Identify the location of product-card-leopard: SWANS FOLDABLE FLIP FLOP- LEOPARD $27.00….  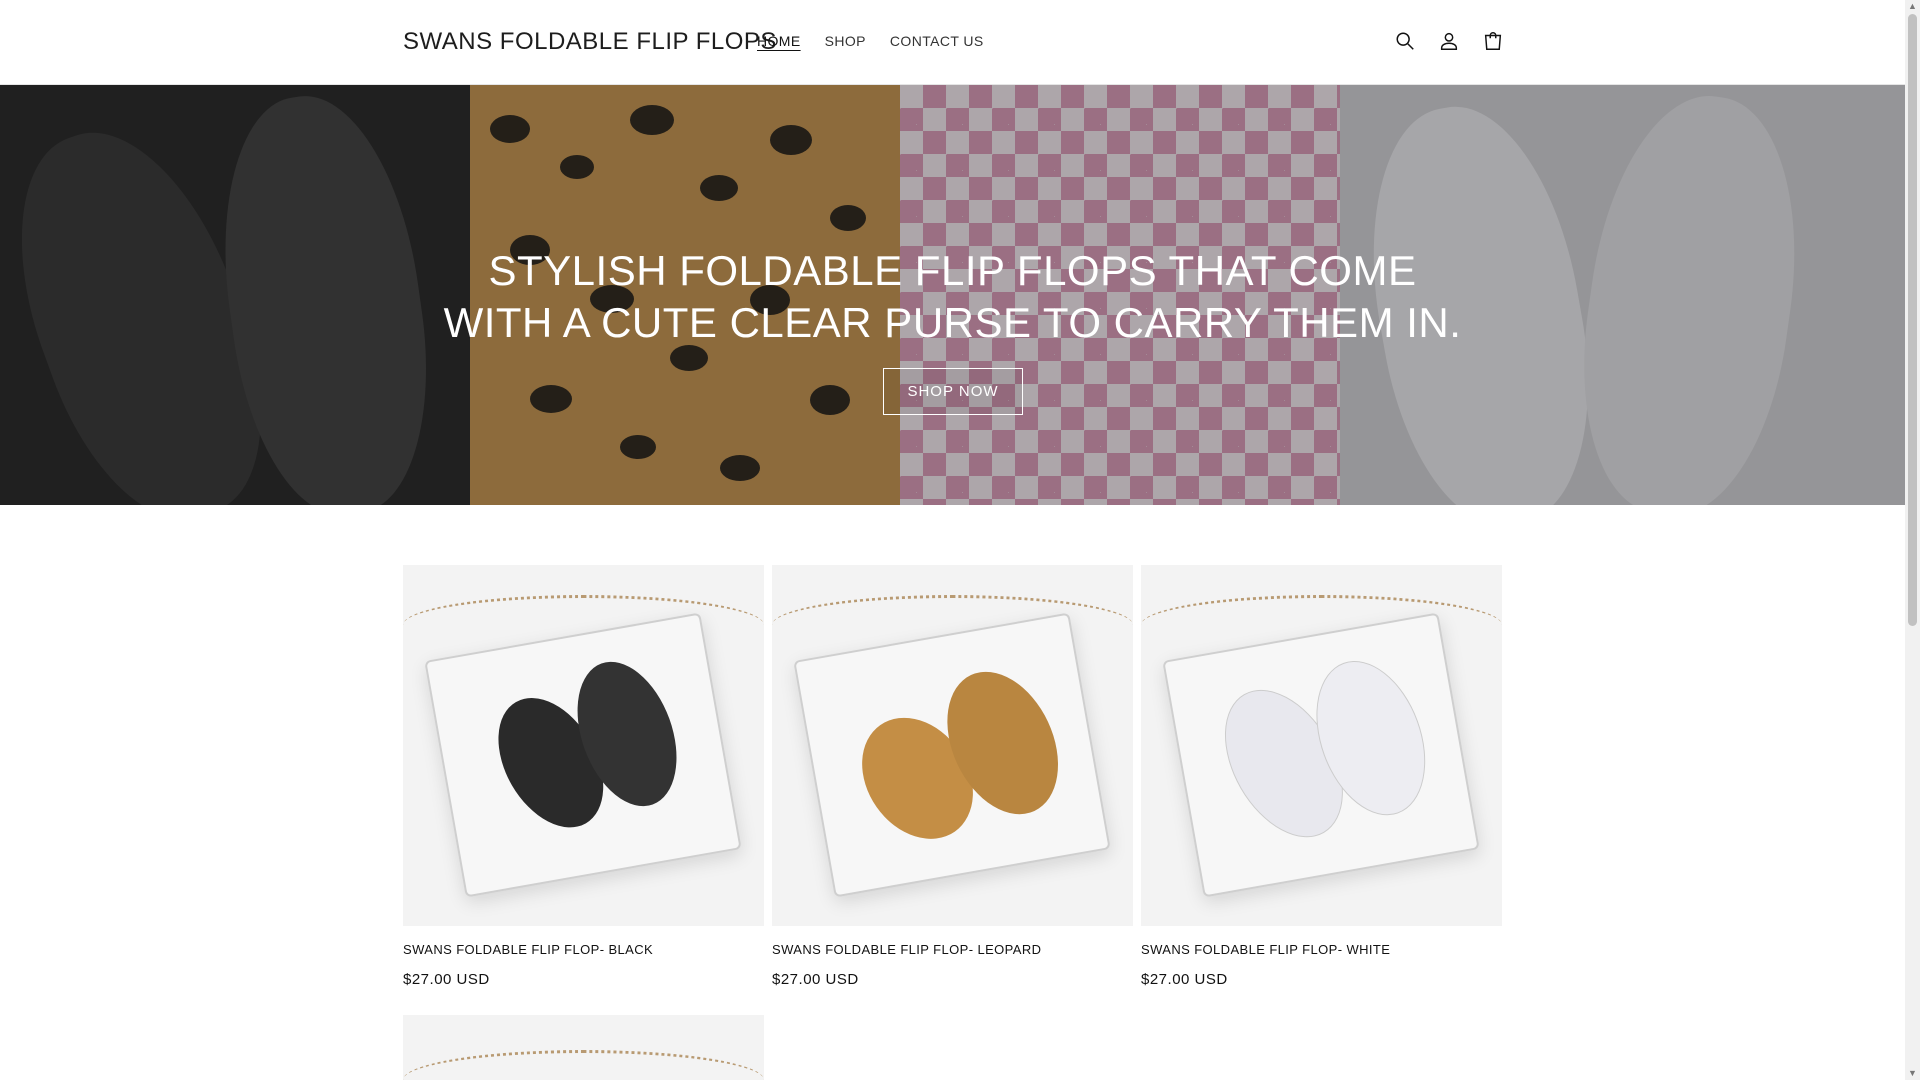
(952, 776).